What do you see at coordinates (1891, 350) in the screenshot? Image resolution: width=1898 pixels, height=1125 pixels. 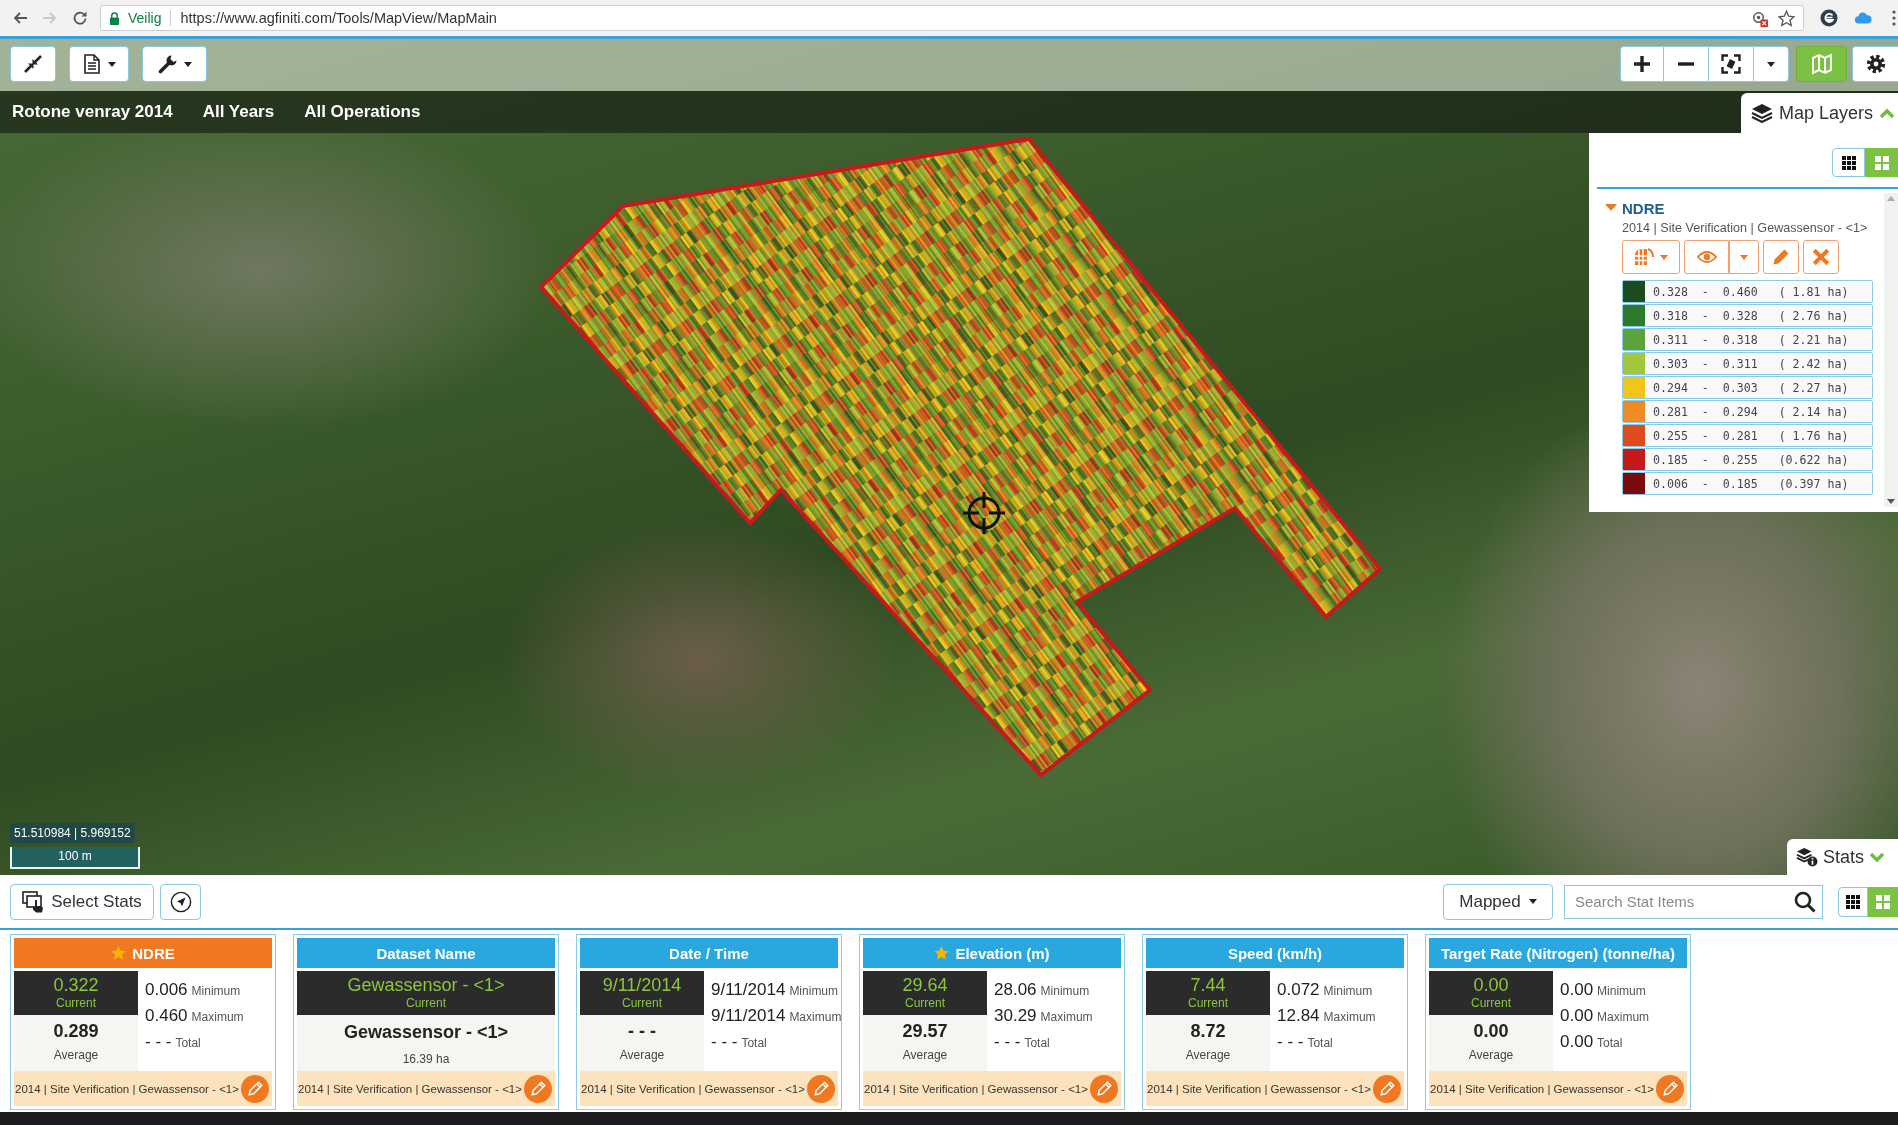 I see `scrollbar` at bounding box center [1891, 350].